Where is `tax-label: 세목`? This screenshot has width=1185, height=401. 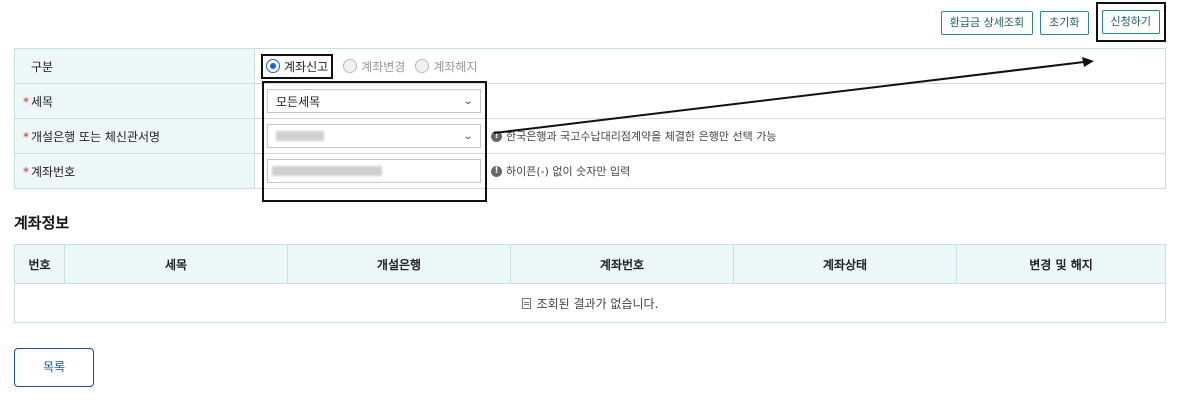 tax-label: 세목 is located at coordinates (42, 101).